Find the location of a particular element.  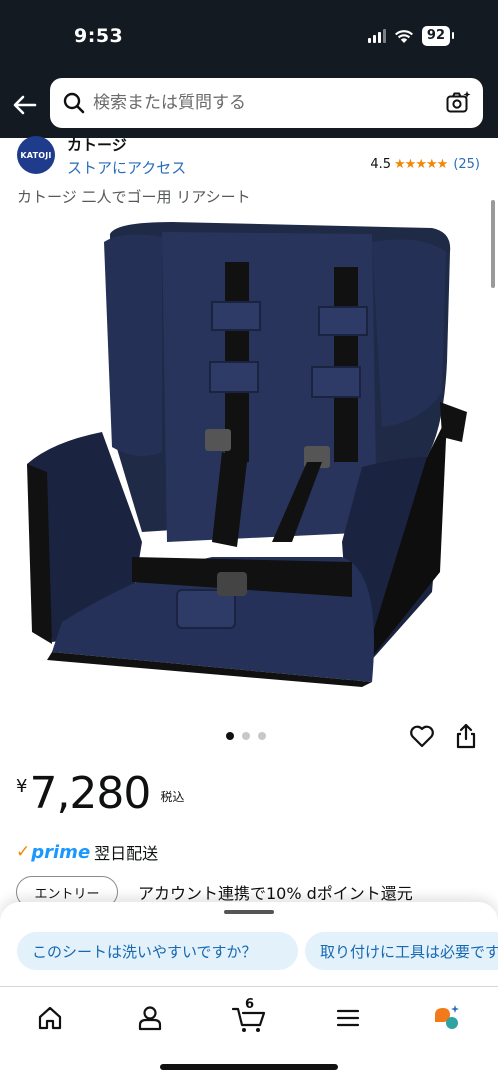

promo-text: アカウント連携で10% dポイント還元 is located at coordinates (275, 893).